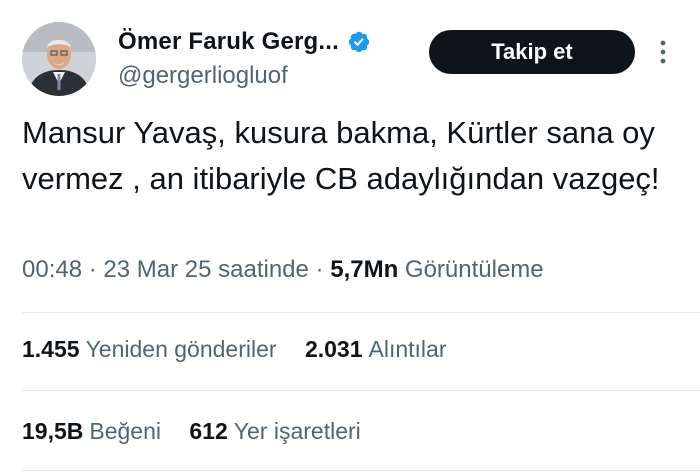 This screenshot has height=475, width=700. Describe the element at coordinates (52, 269) in the screenshot. I see `tweet-time: 00:48` at that location.